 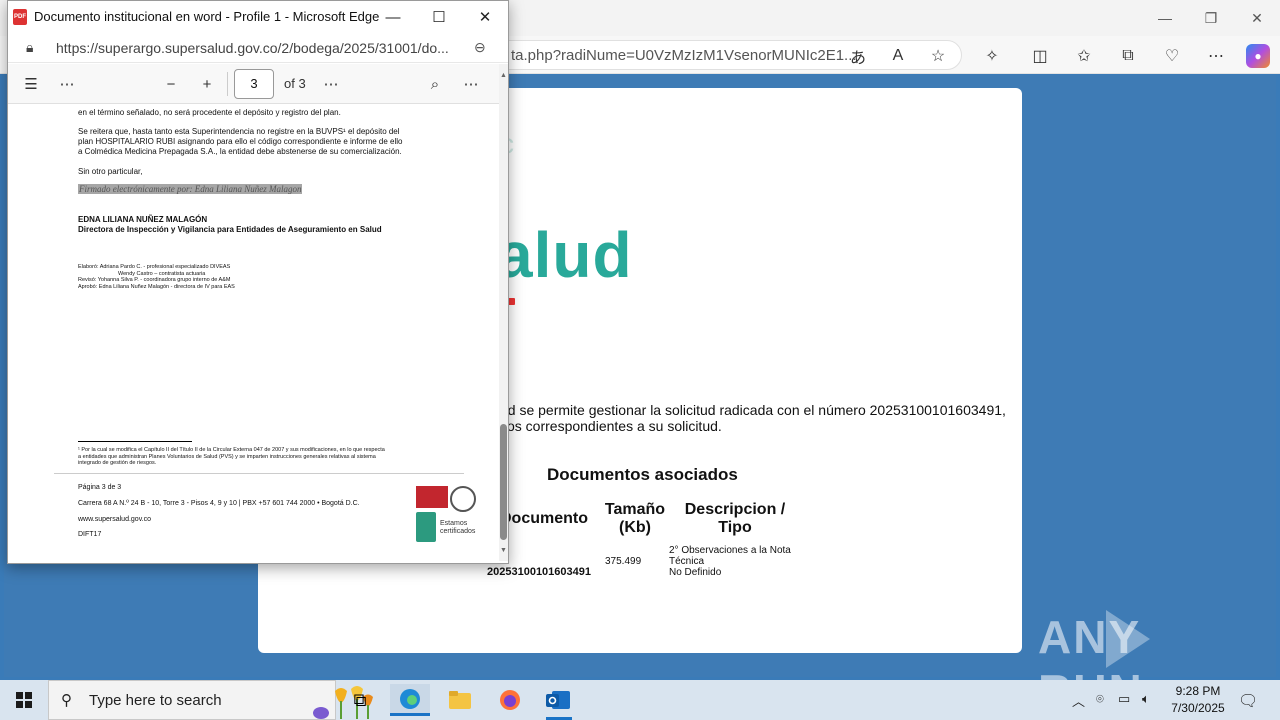 I want to click on outlook-icon, so click(x=558, y=700).